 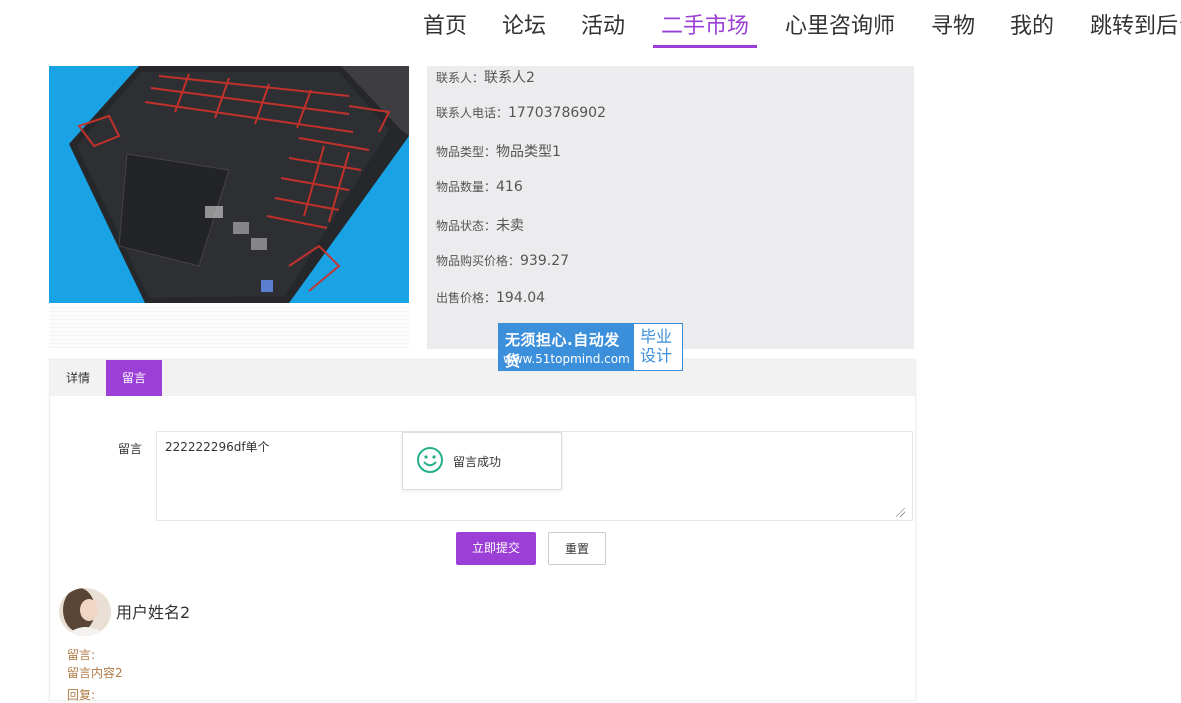 I want to click on nav-counselor: 心里咨询师, so click(x=840, y=24).